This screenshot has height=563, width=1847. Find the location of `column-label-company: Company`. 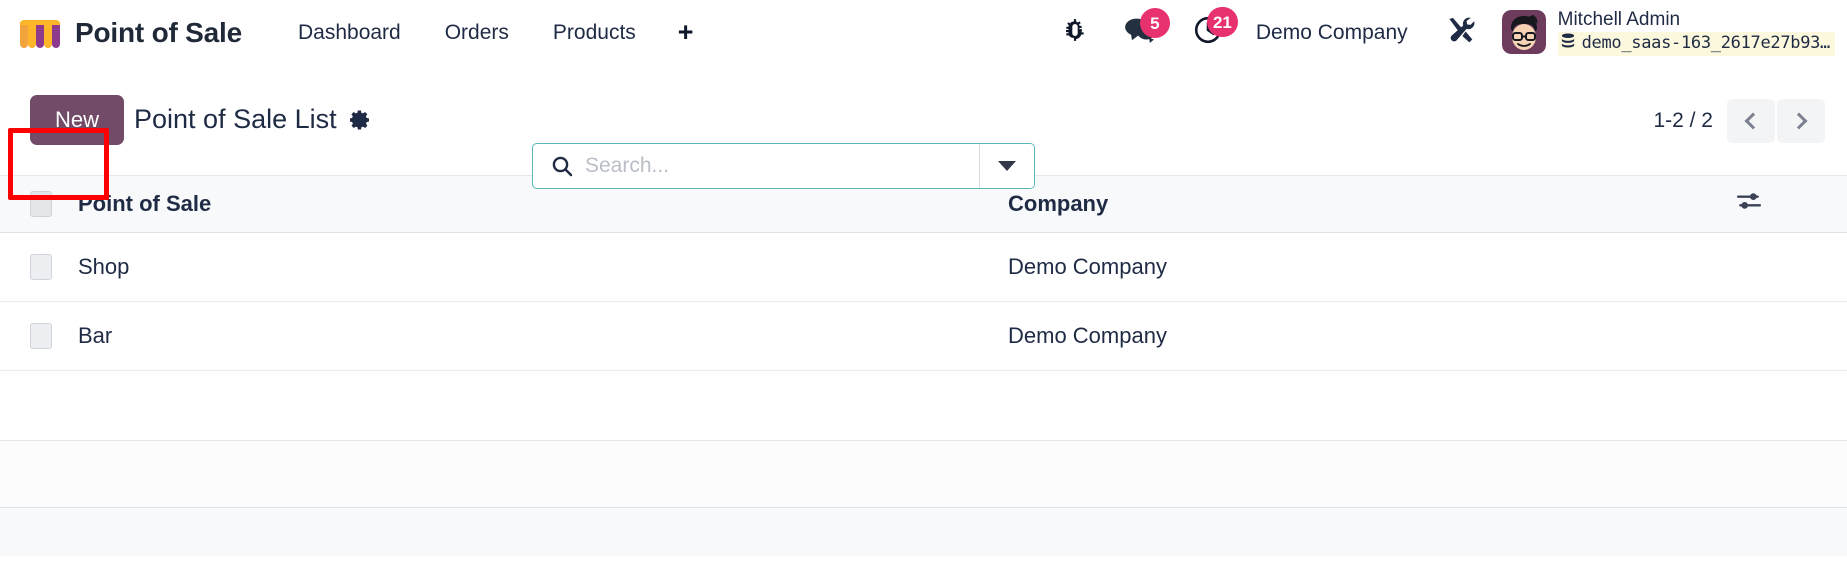

column-label-company: Company is located at coordinates (1058, 203).